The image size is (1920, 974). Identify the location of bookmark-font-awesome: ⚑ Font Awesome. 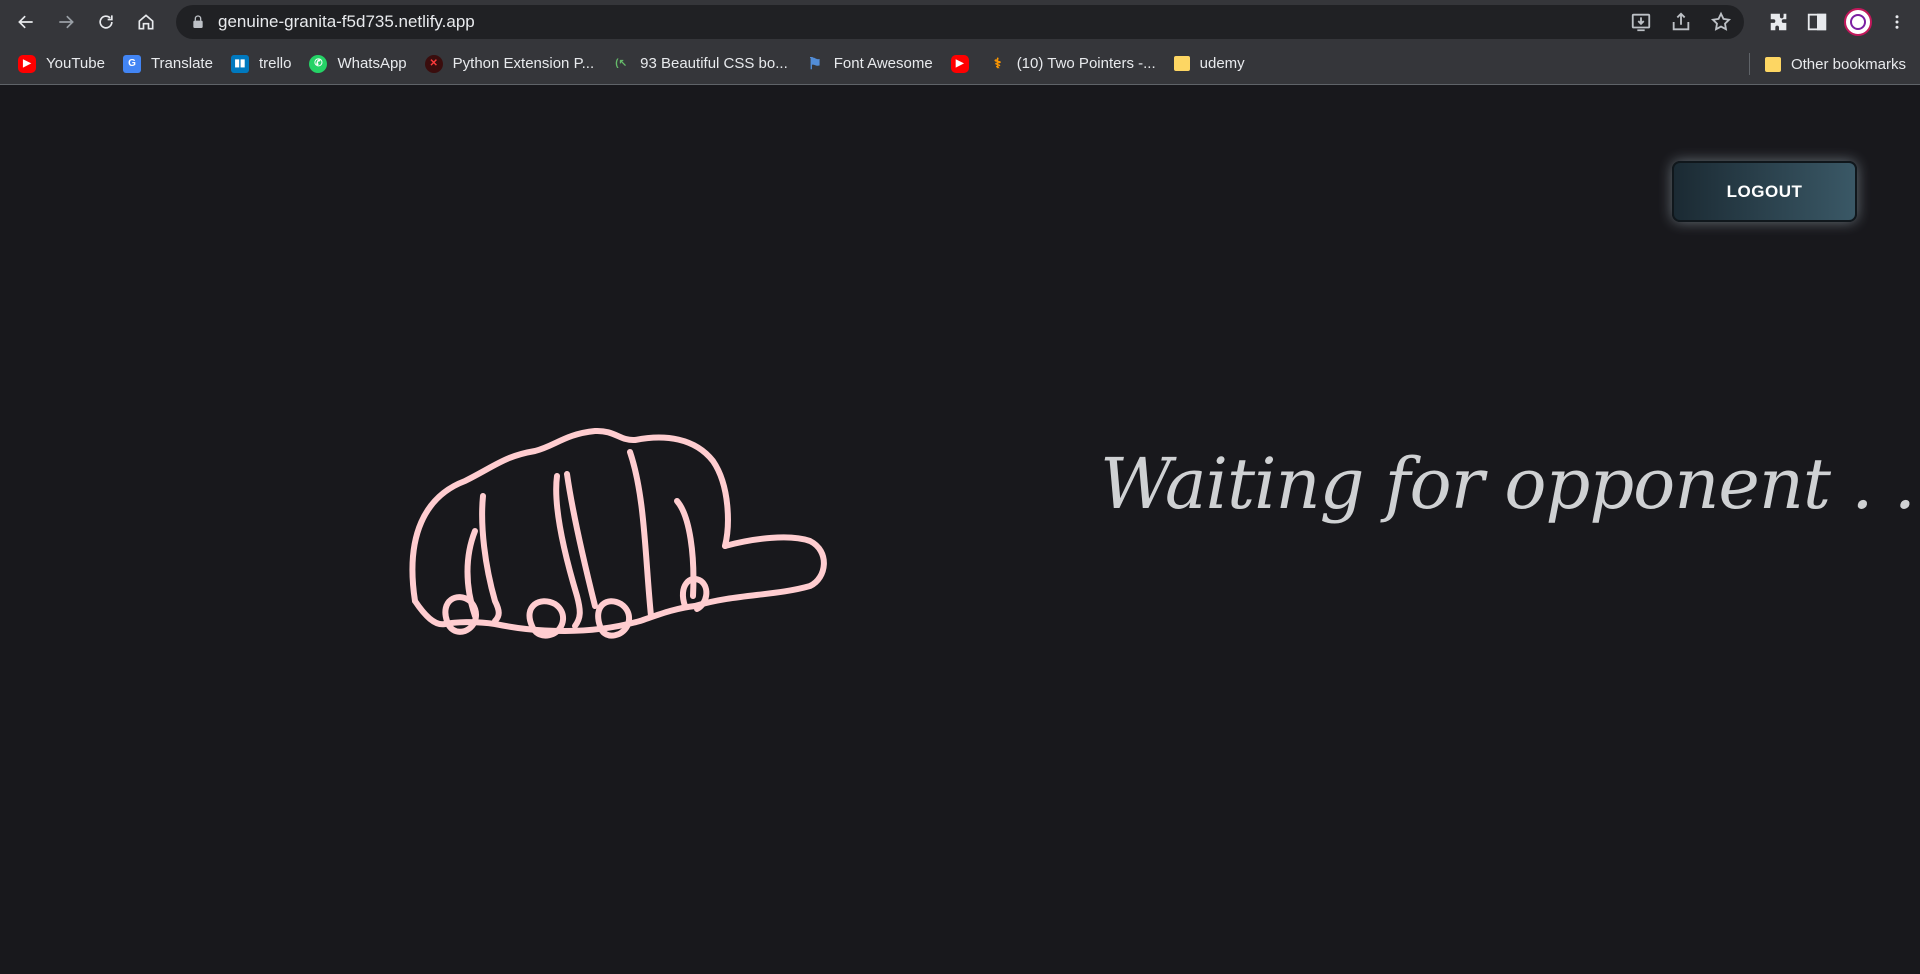
(868, 64).